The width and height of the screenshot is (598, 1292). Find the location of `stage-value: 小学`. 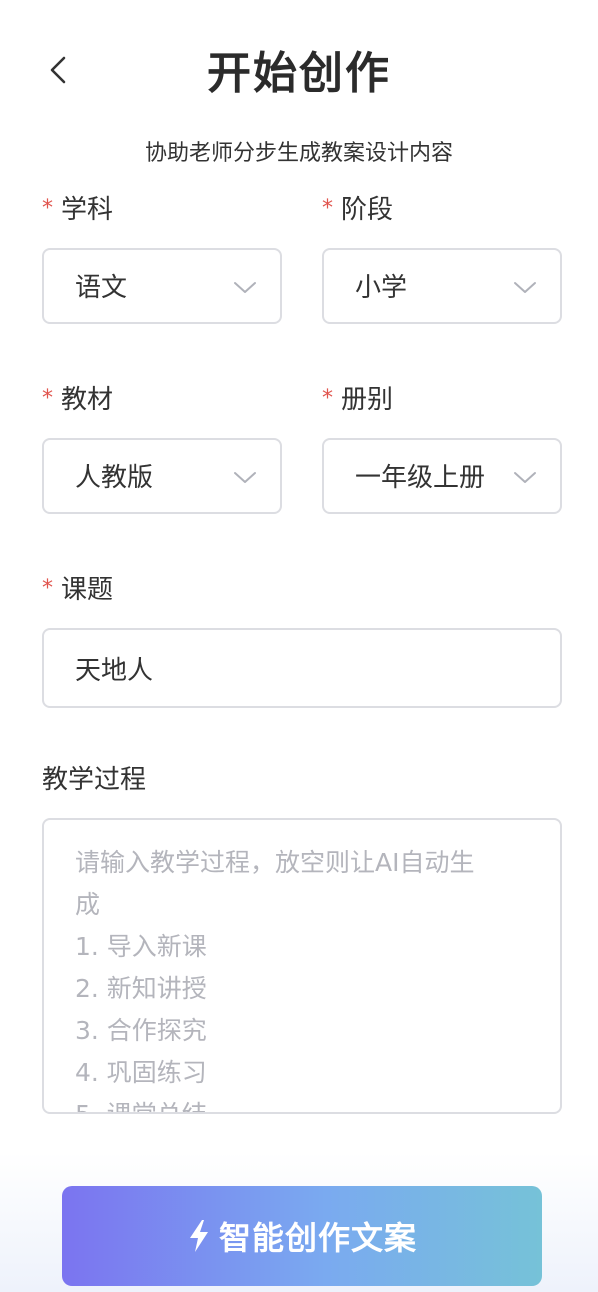

stage-value: 小学 is located at coordinates (381, 288).